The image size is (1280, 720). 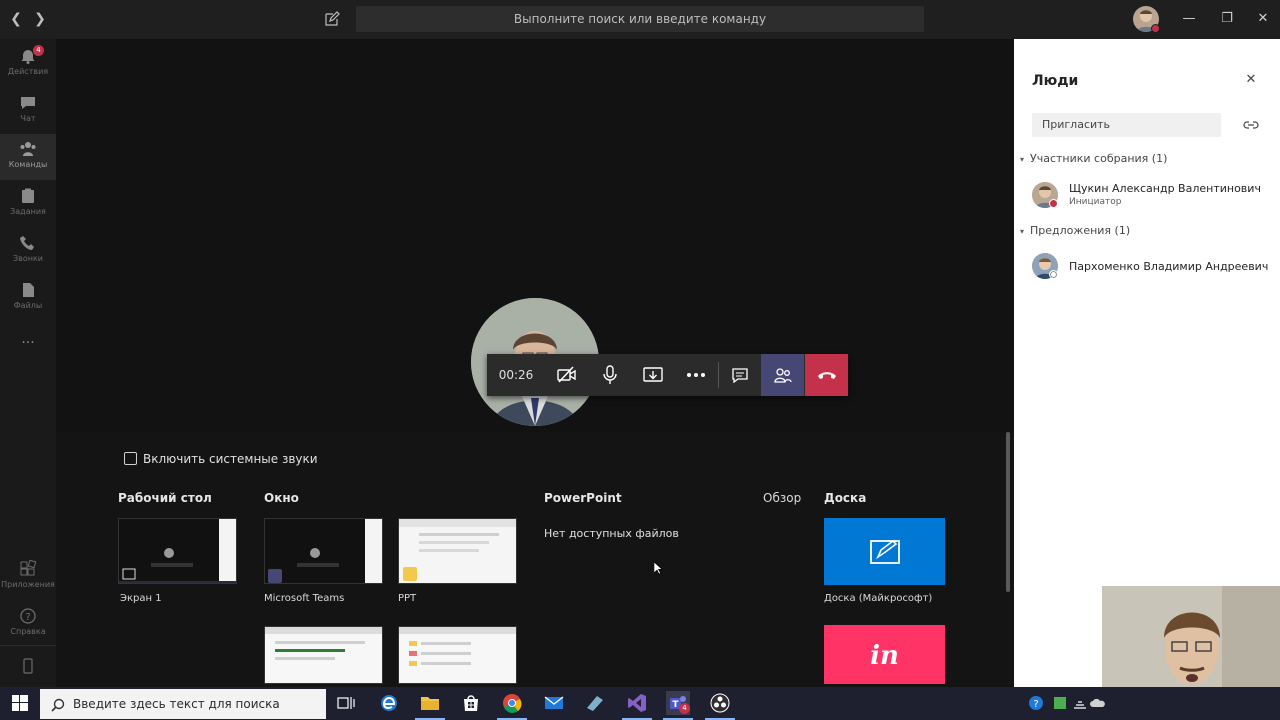 What do you see at coordinates (28, 204) in the screenshot?
I see `rail-item-assignments: Задания` at bounding box center [28, 204].